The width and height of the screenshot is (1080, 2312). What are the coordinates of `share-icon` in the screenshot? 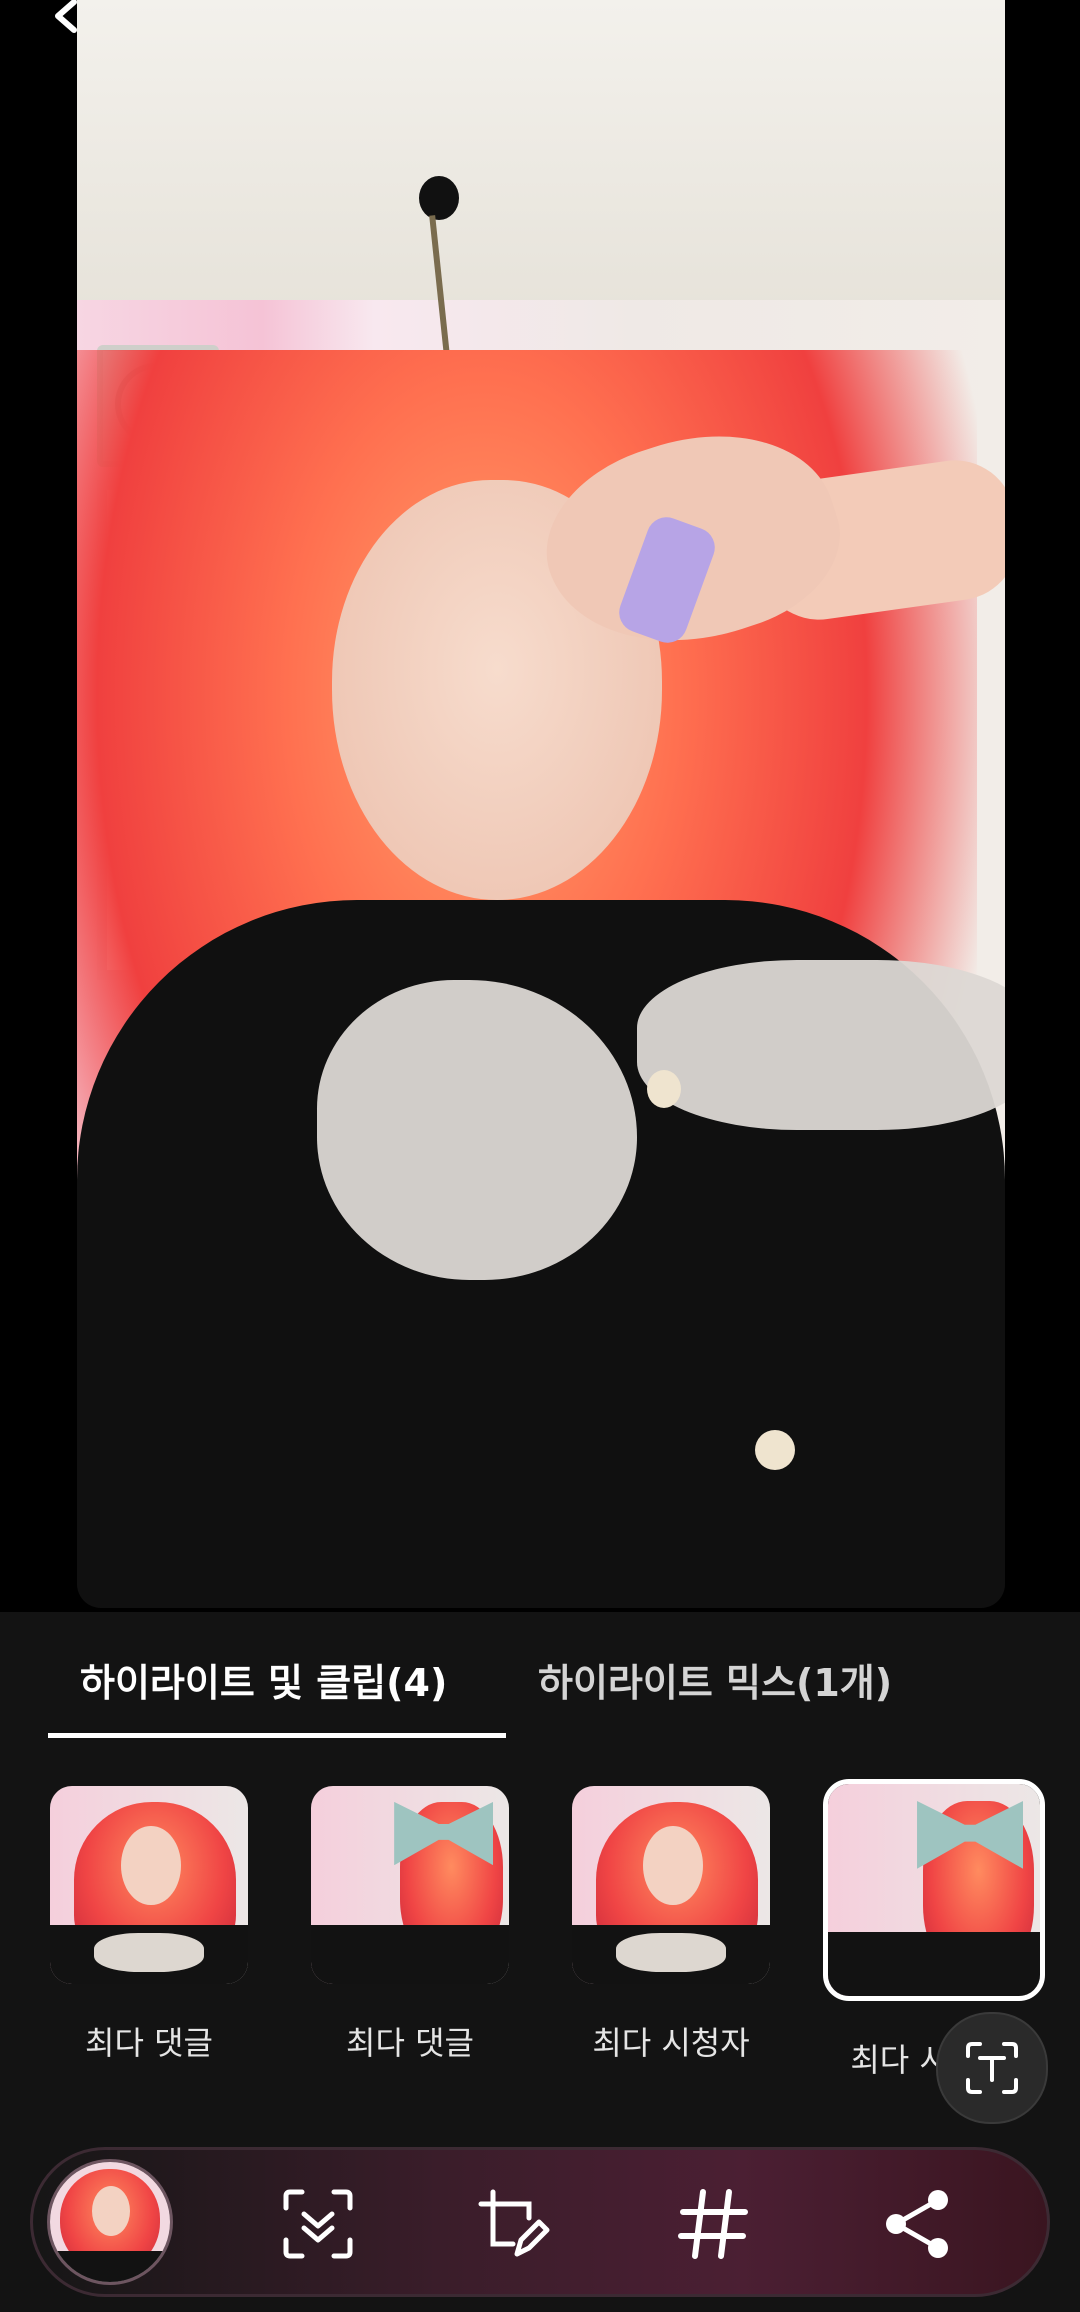 It's located at (917, 2224).